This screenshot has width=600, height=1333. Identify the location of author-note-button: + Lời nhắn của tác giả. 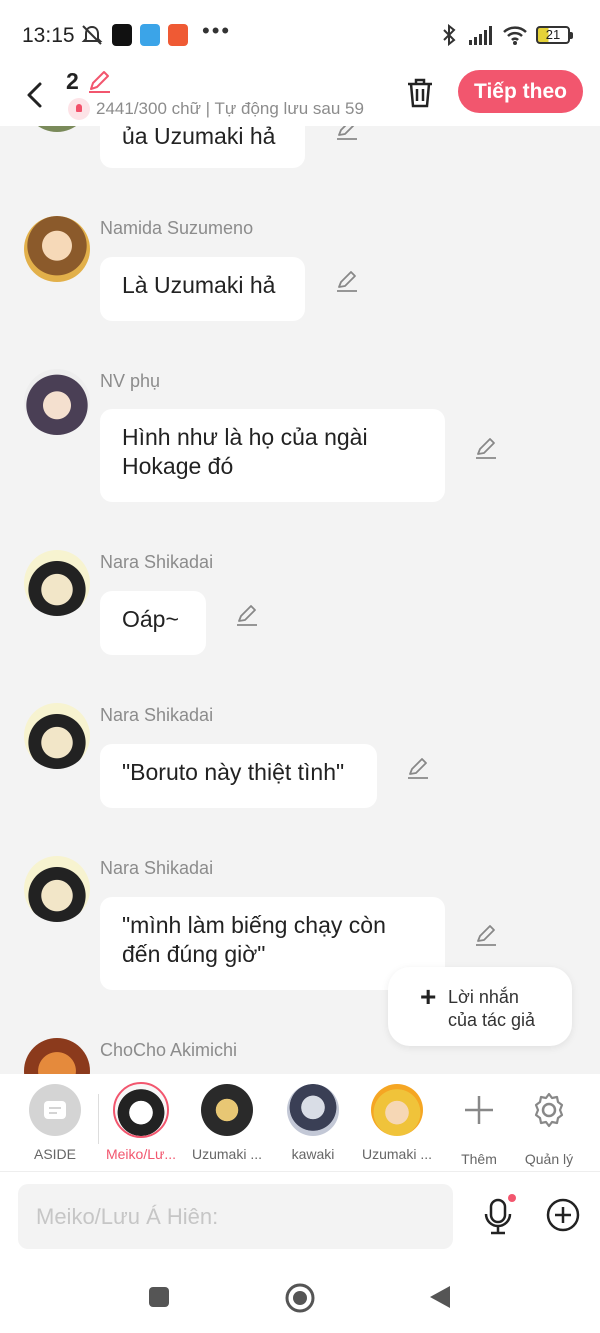
(480, 1006).